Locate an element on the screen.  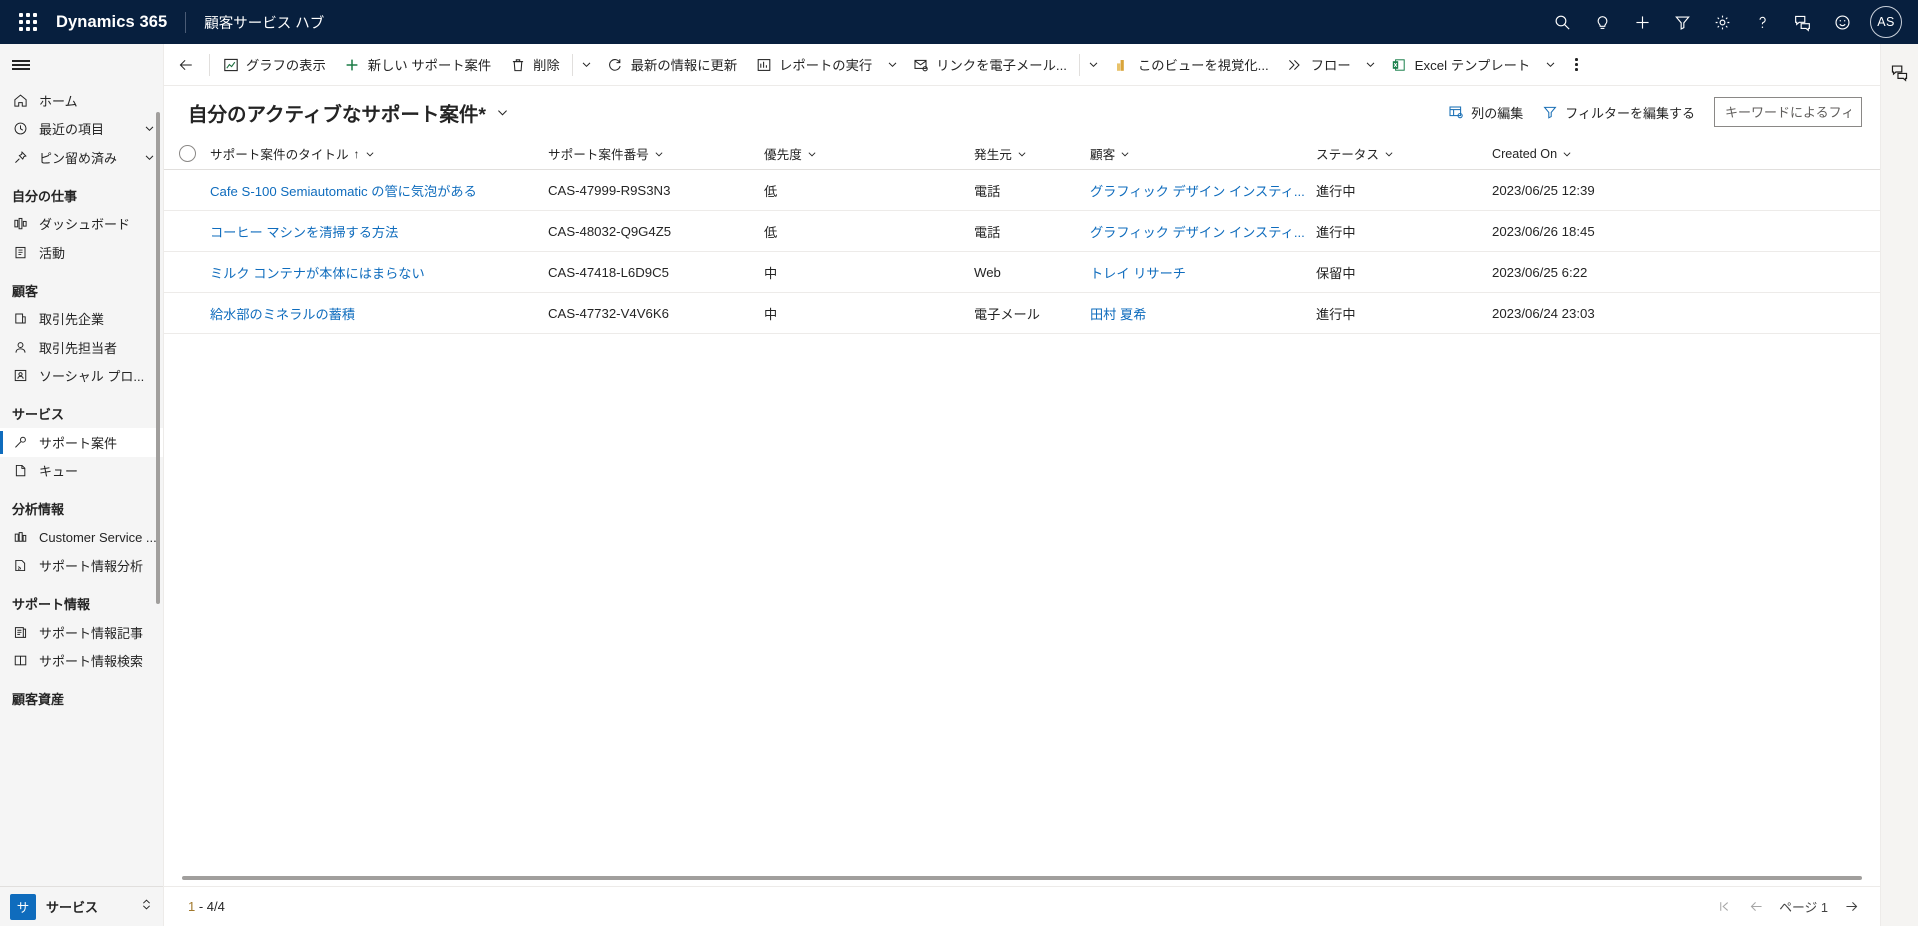
sidebar-item-pinned: ピン留め済み is located at coordinates (81, 157).